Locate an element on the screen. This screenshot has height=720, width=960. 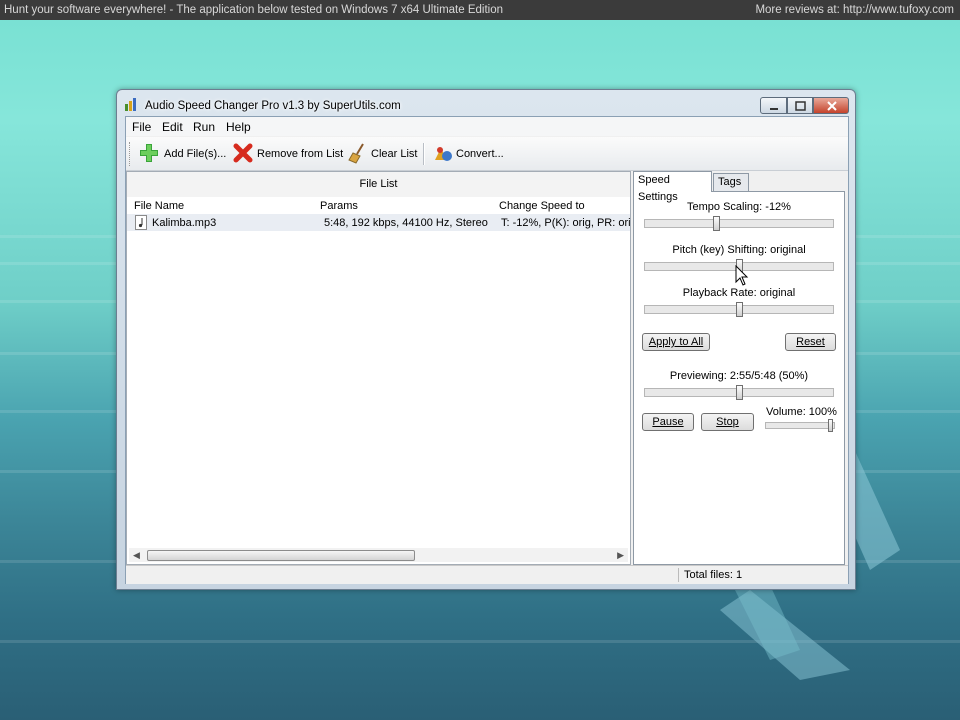
volume-slider-thumb is located at coordinates (830, 425).